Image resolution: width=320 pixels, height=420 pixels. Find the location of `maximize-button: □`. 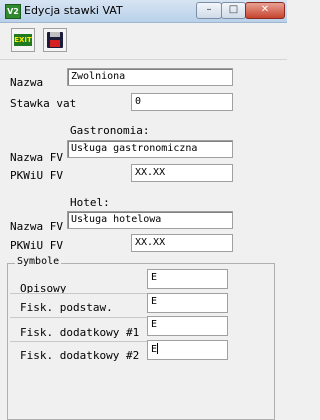

maximize-button: □ is located at coordinates (233, 10).